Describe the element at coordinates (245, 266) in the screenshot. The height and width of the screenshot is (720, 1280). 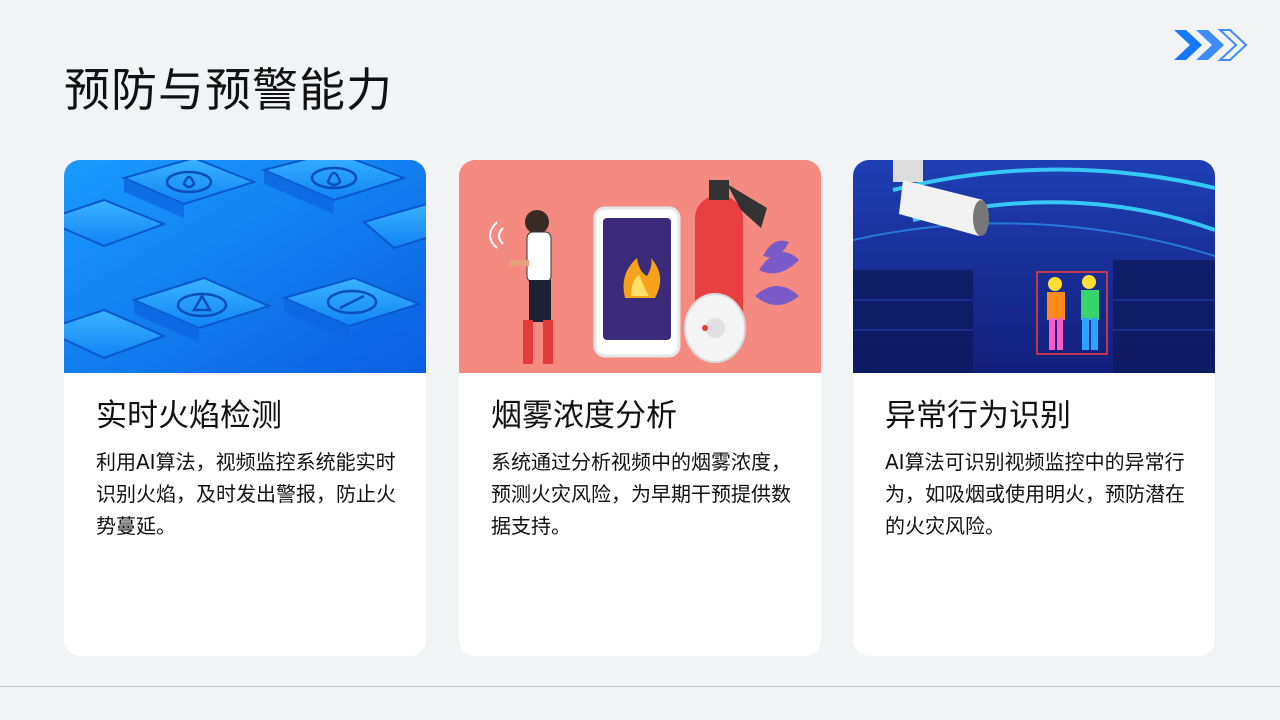
I see `isometric-fire-icons-image` at that location.